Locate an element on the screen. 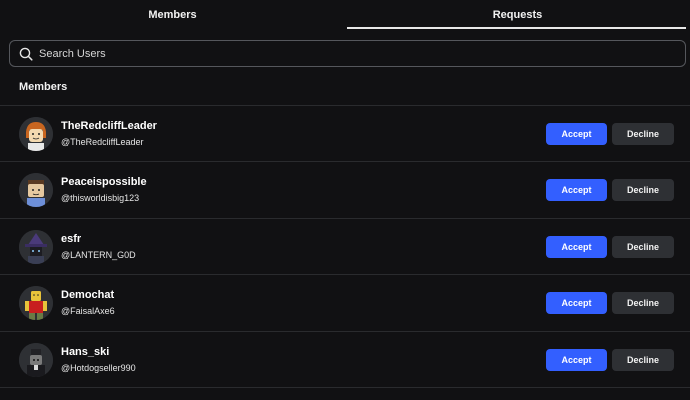 This screenshot has height=400, width=690. username: @LANTERN_G0D is located at coordinates (98, 255).